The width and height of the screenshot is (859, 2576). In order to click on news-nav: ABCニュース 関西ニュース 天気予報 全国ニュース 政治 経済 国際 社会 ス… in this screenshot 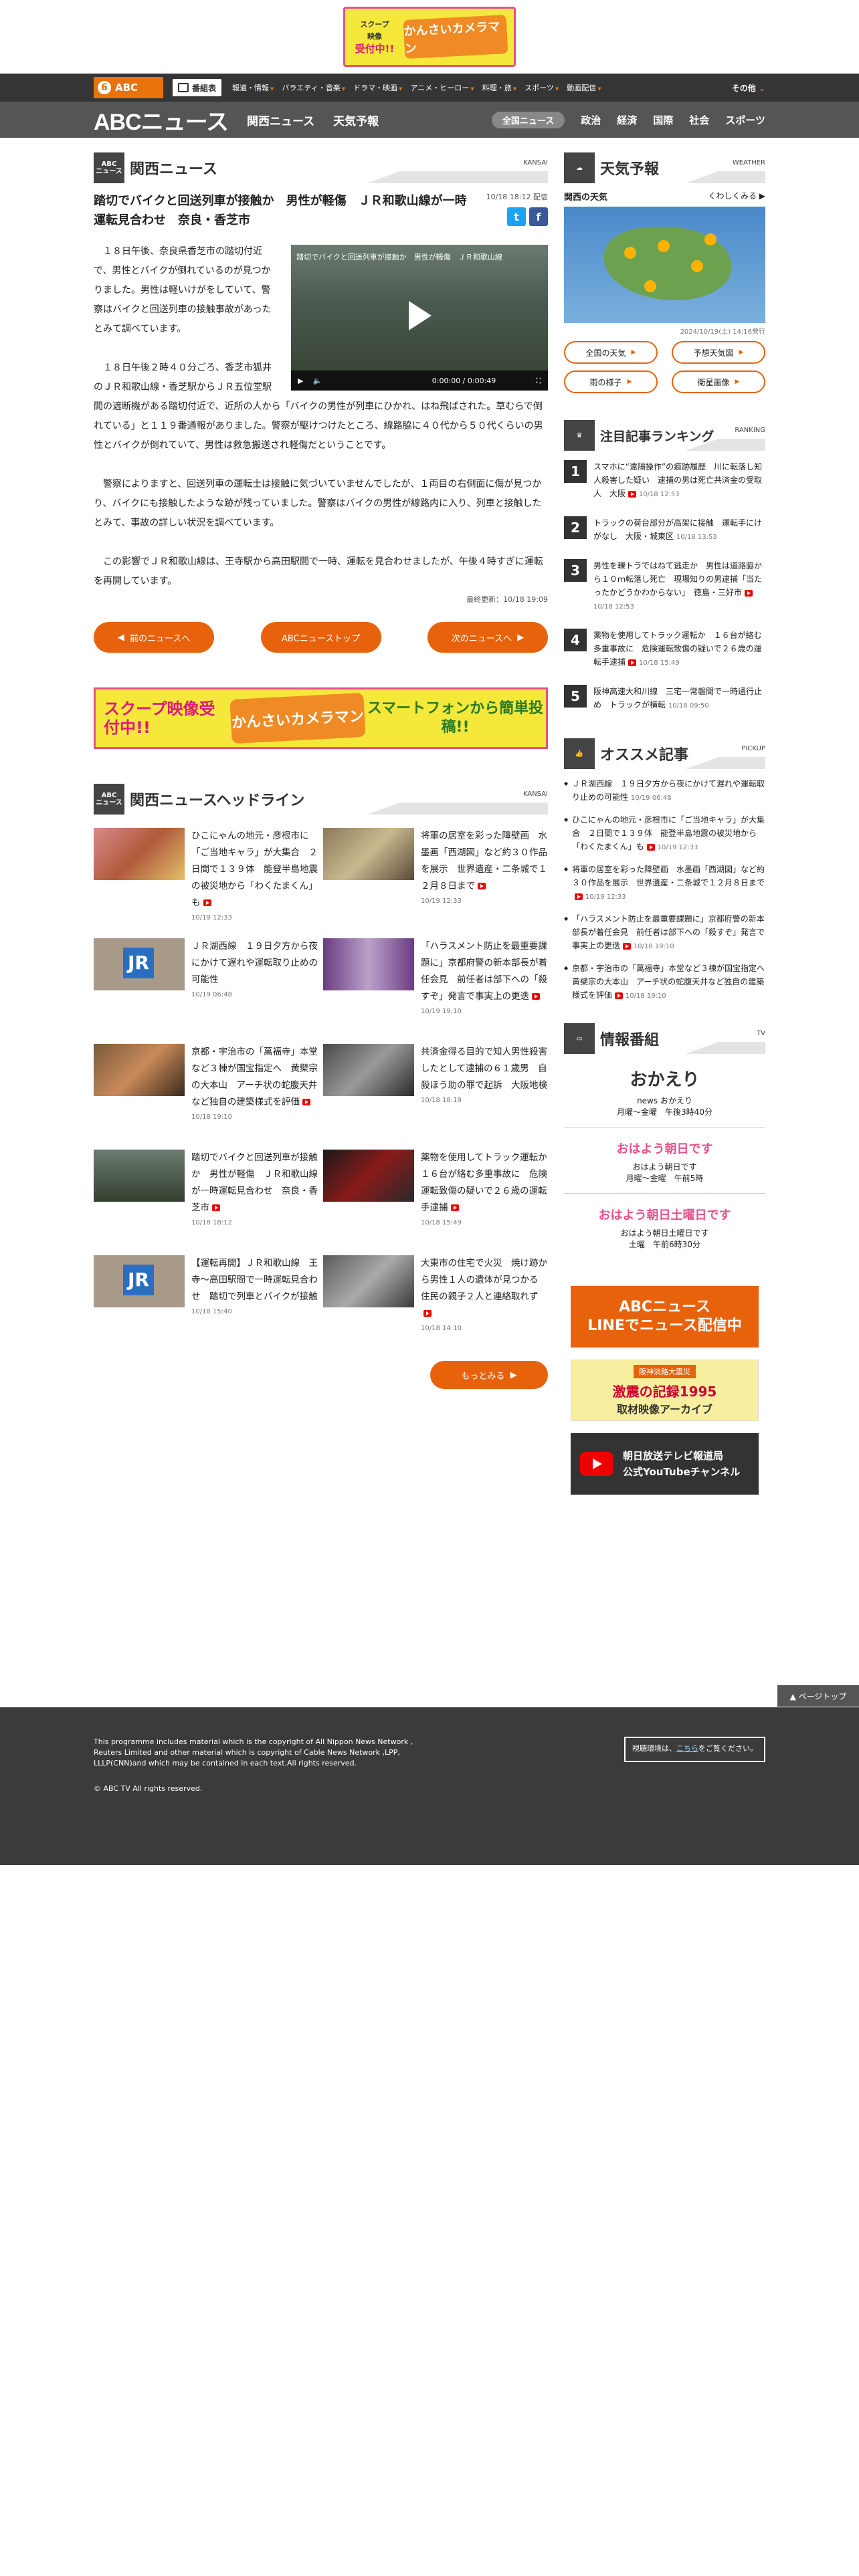, I will do `click(429, 120)`.